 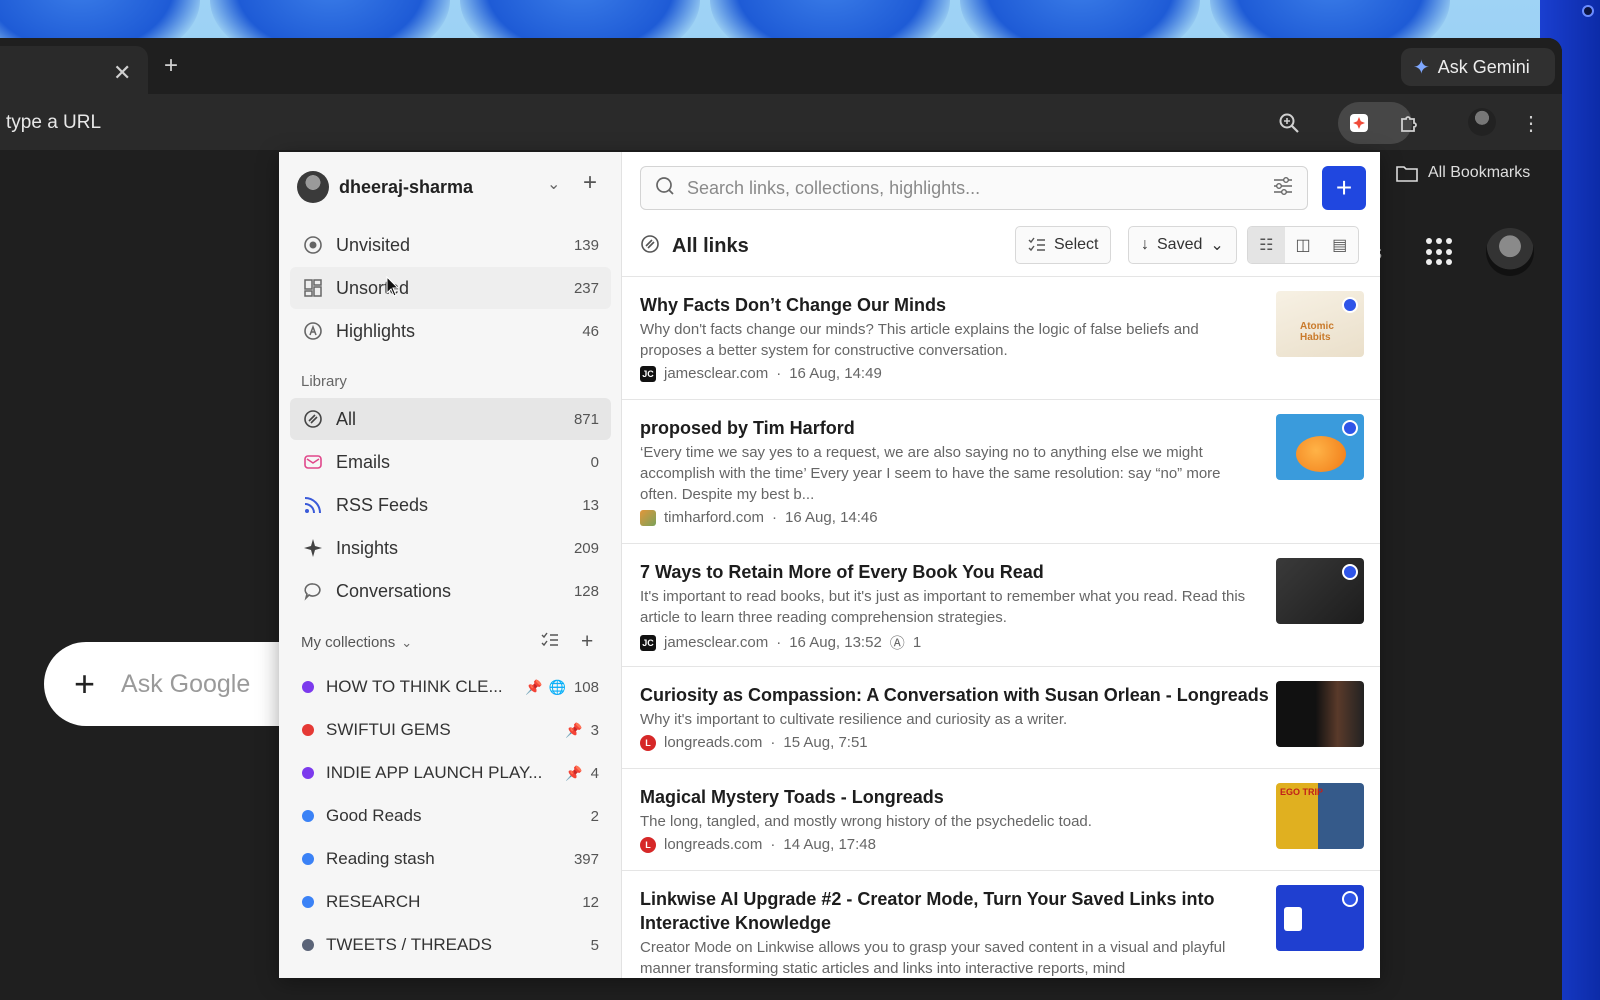 What do you see at coordinates (550, 642) in the screenshot?
I see `checklist-icon` at bounding box center [550, 642].